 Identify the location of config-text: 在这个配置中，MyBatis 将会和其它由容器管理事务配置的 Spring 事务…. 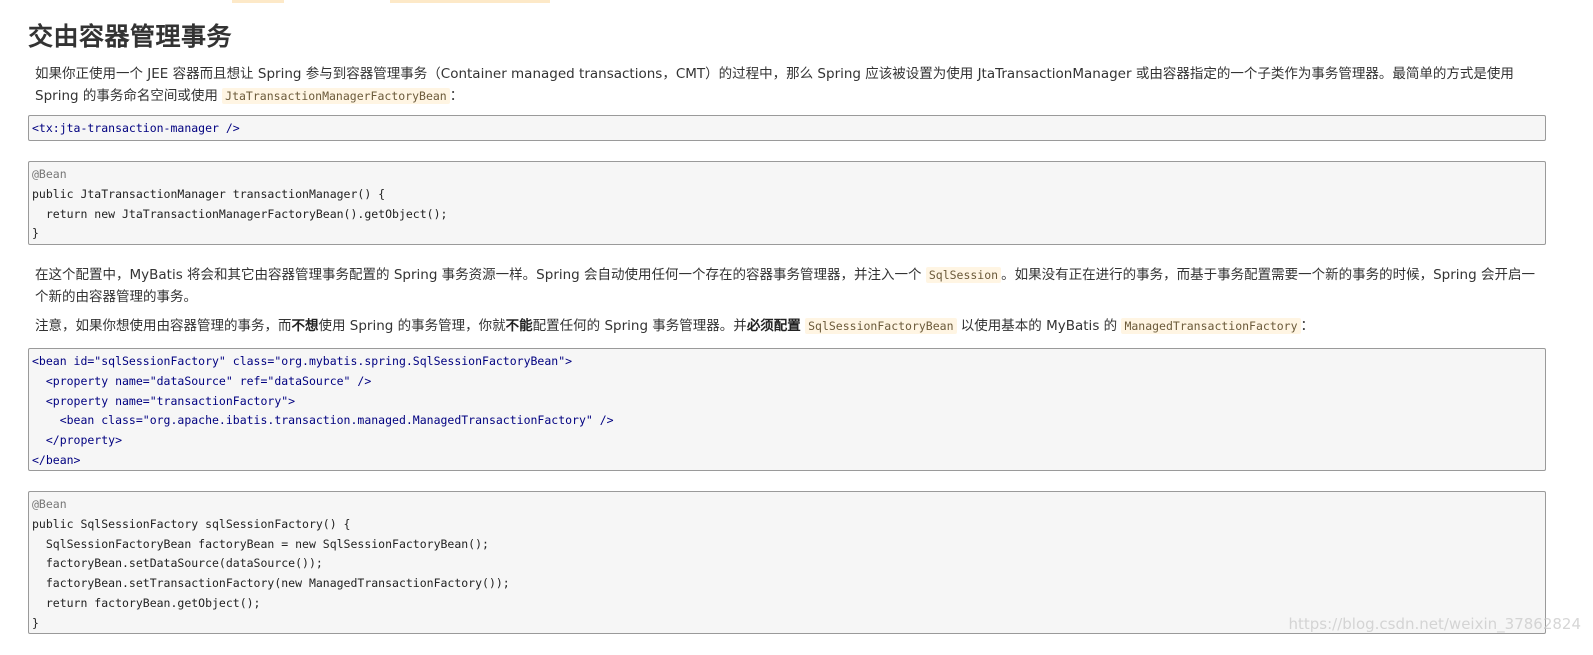
(480, 275).